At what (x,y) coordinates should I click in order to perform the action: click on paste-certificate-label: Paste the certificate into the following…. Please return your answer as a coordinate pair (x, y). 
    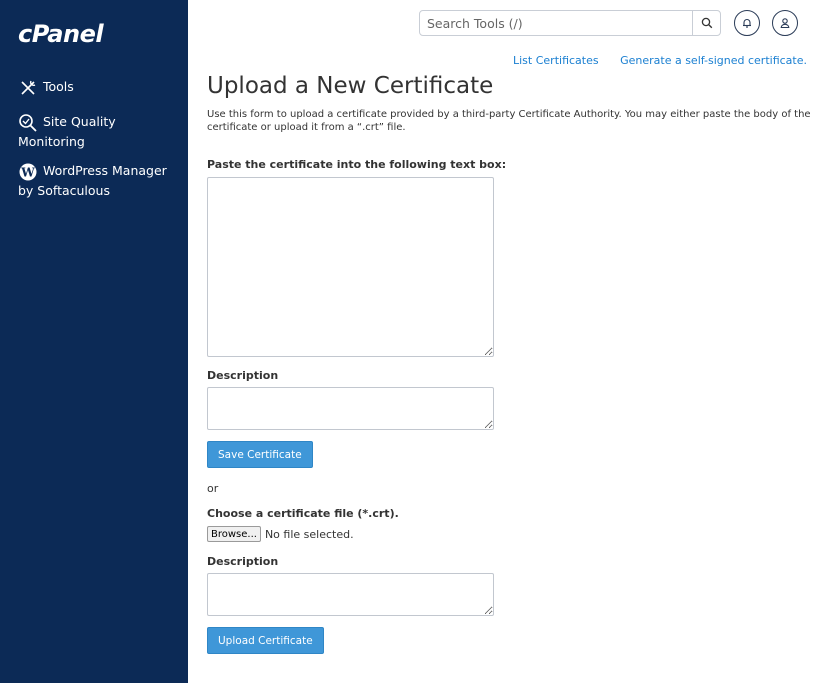
    Looking at the image, I should click on (357, 164).